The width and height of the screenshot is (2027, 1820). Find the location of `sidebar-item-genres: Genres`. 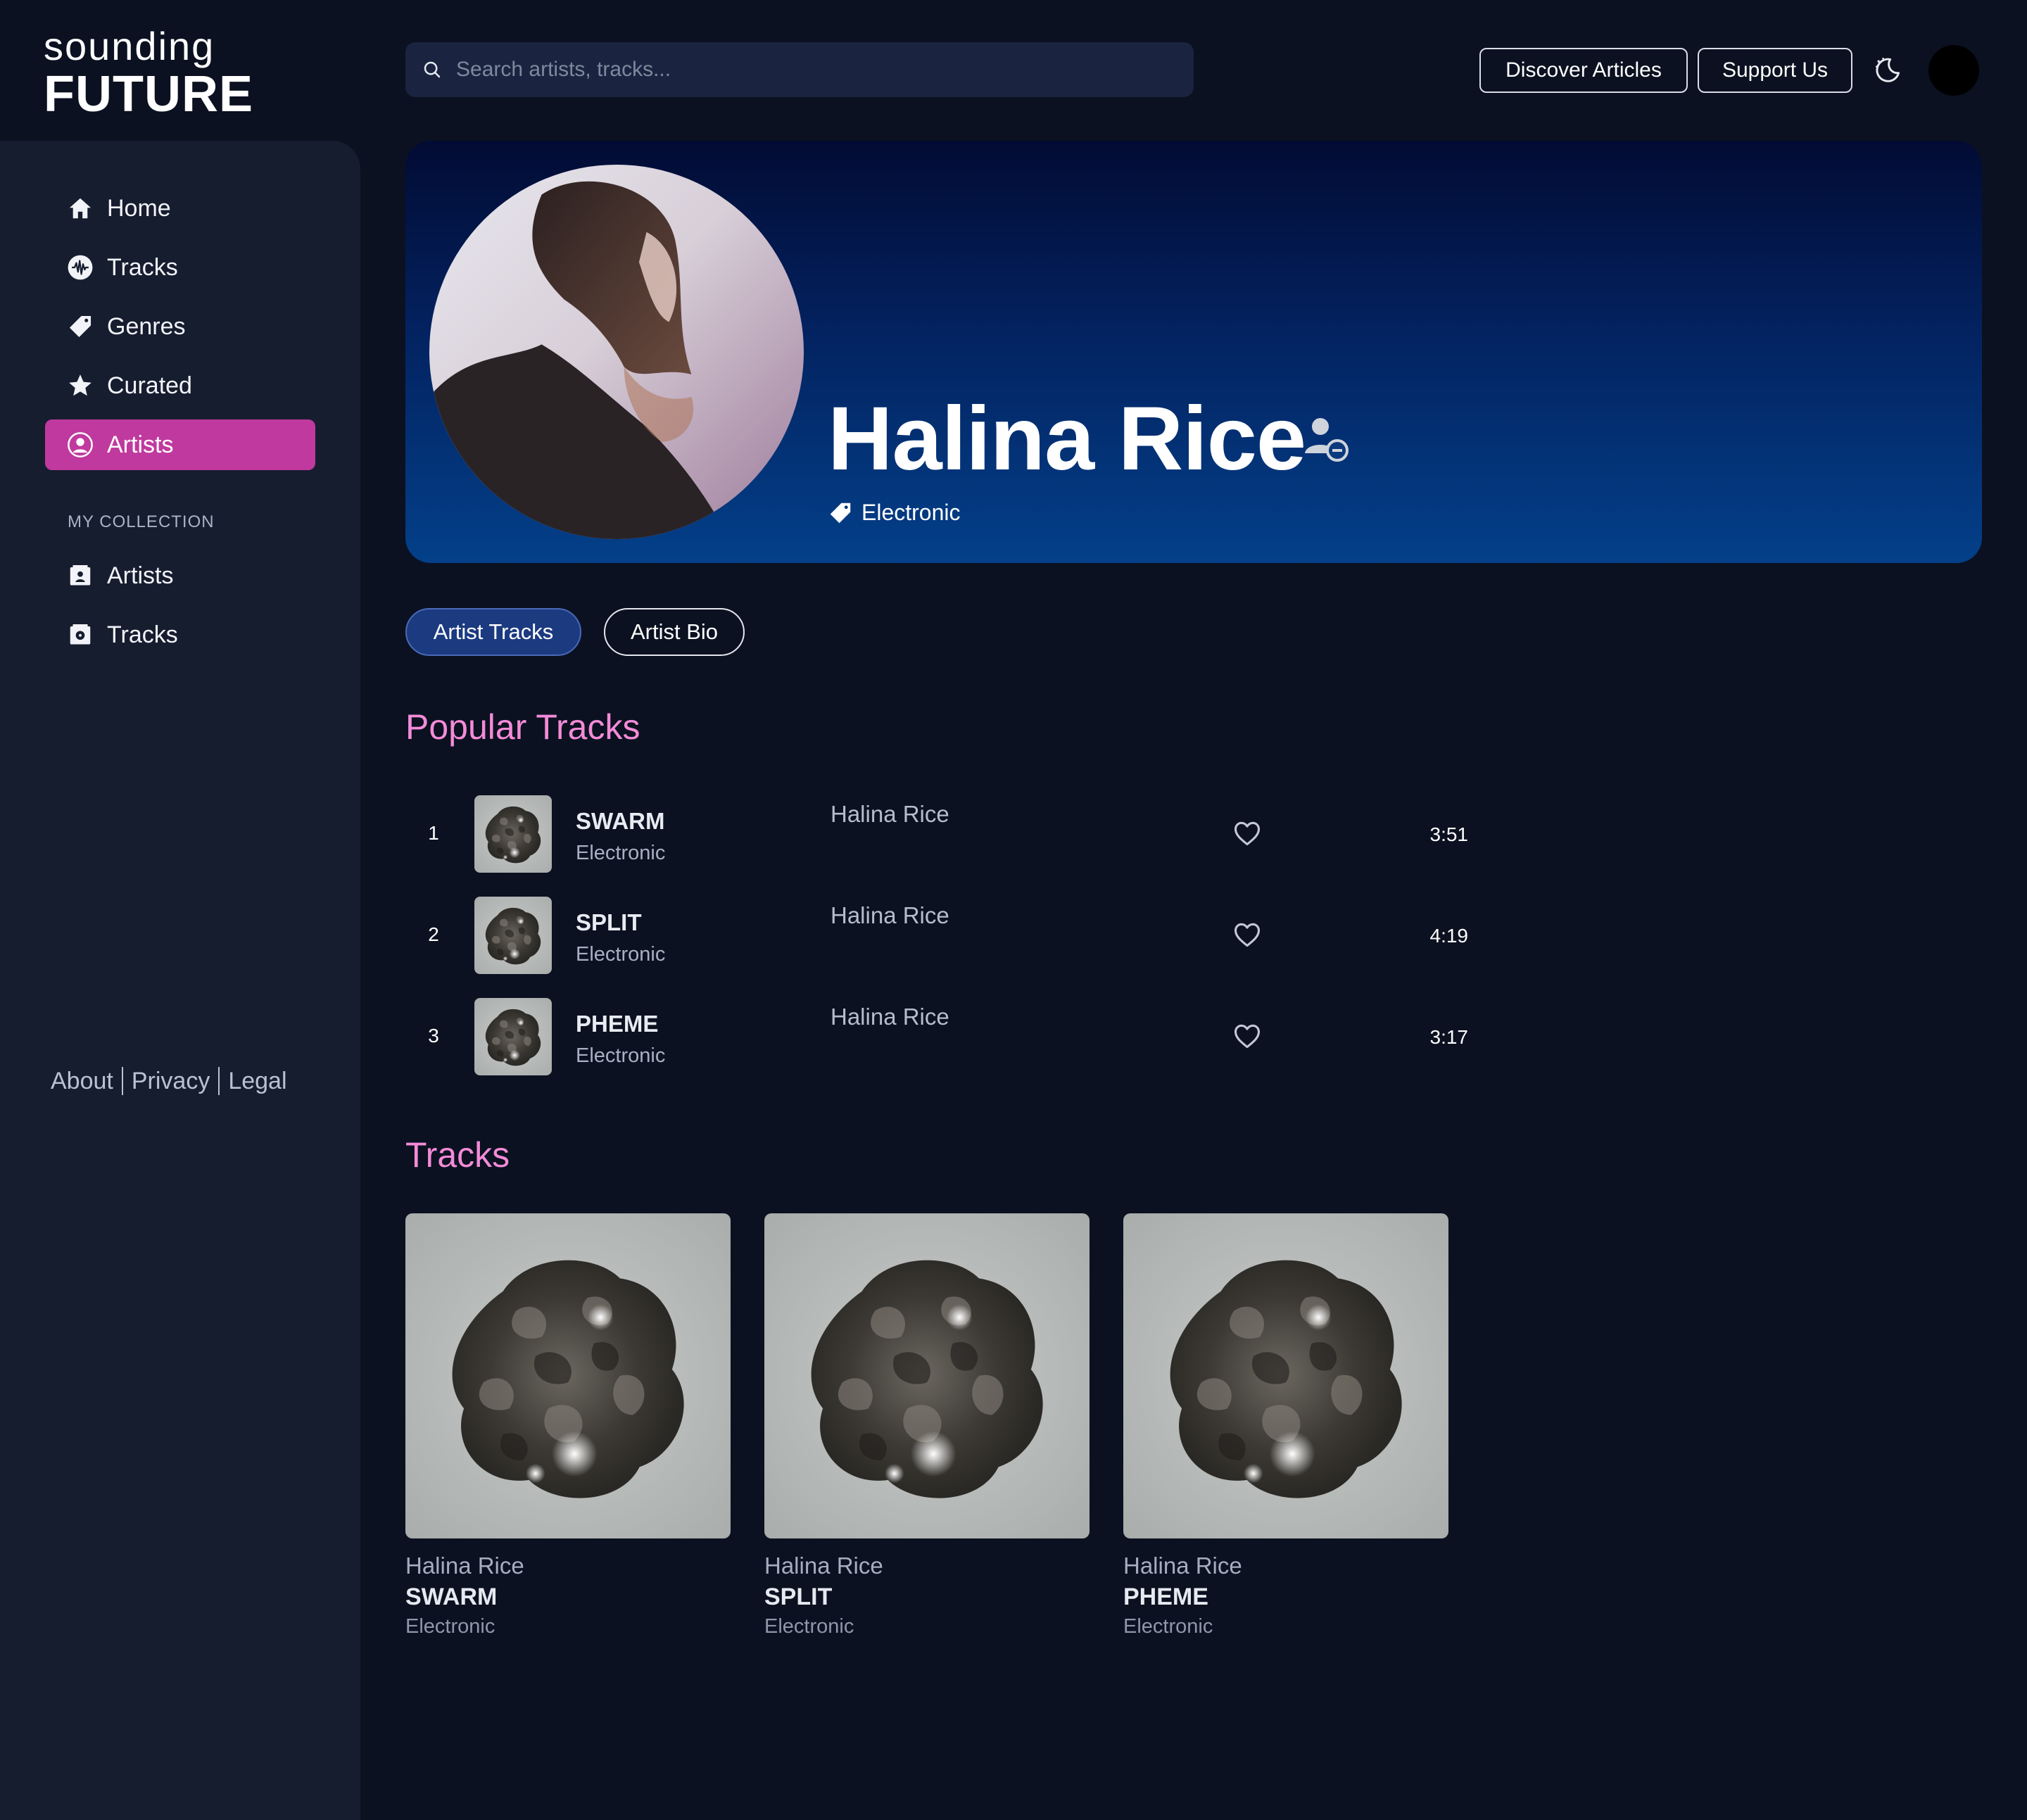

sidebar-item-genres: Genres is located at coordinates (180, 326).